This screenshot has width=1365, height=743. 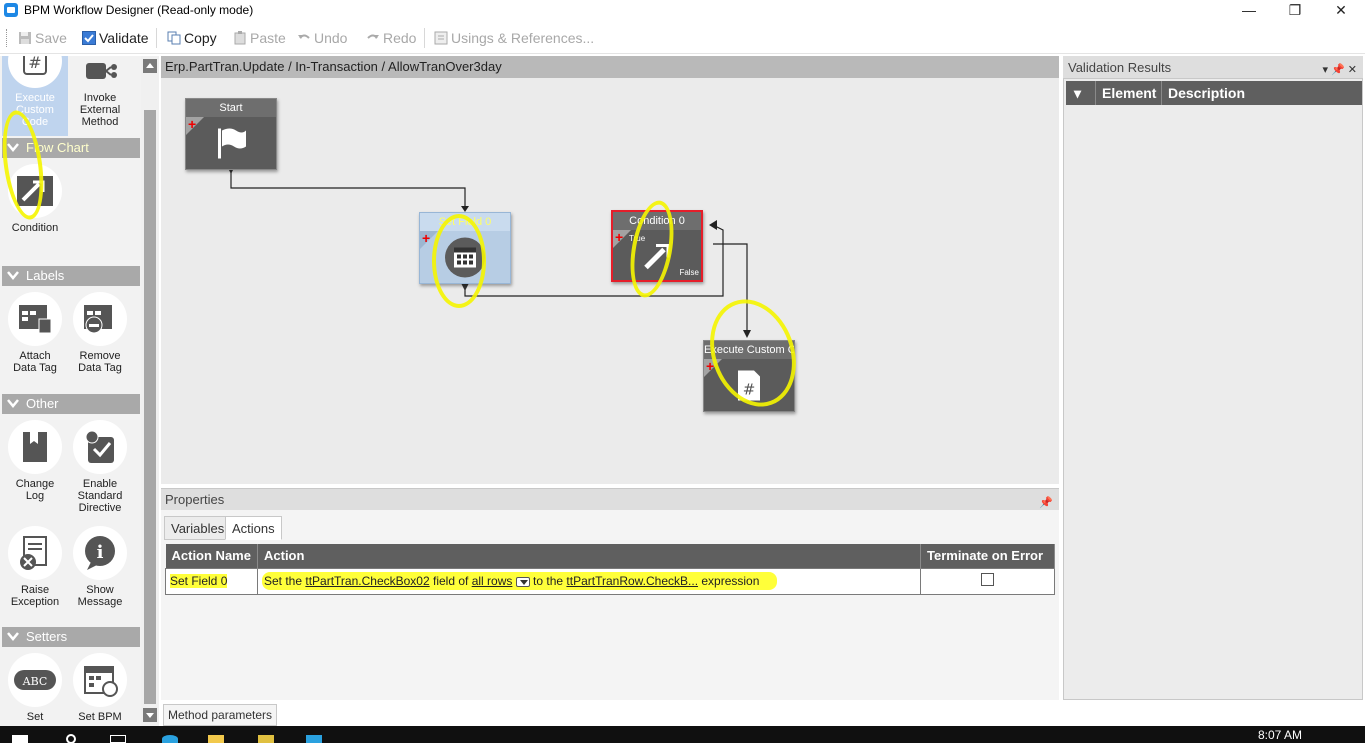 What do you see at coordinates (42, 38) in the screenshot?
I see `save-button: Save` at bounding box center [42, 38].